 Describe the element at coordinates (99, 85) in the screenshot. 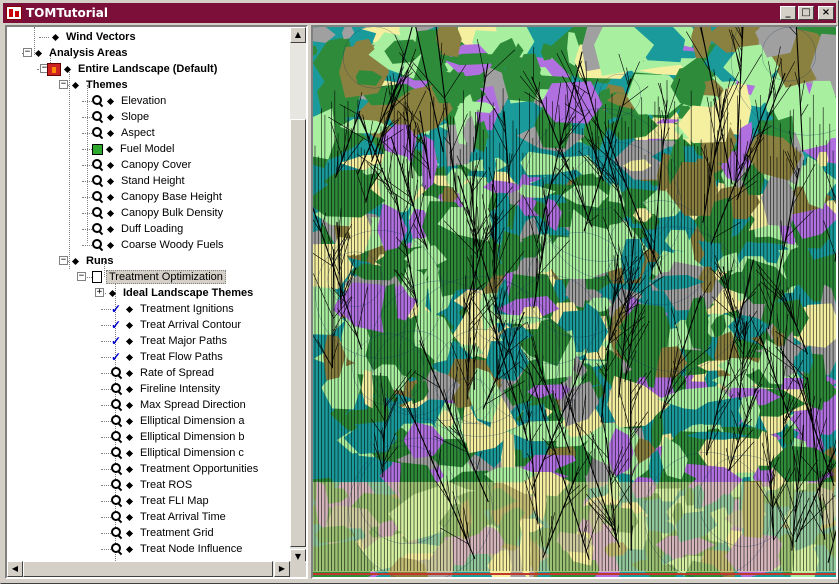

I see `tree-item: Themes` at that location.